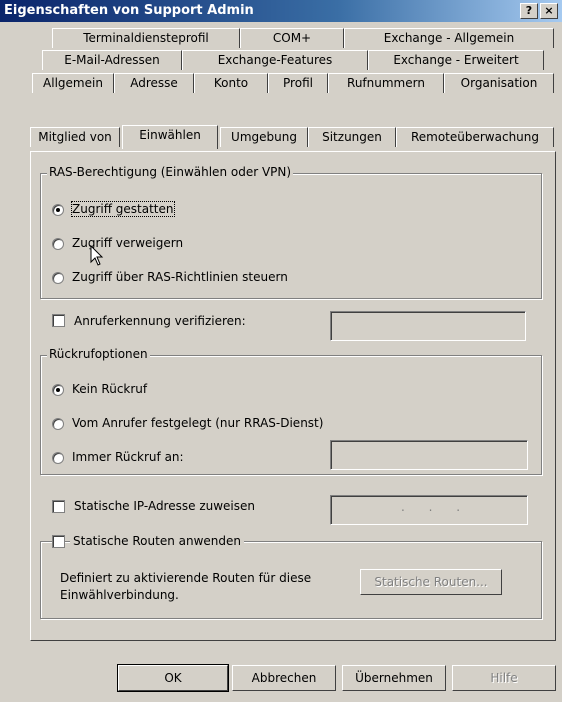 This screenshot has height=702, width=562. What do you see at coordinates (284, 678) in the screenshot?
I see `cancel-button: Abbrechen` at bounding box center [284, 678].